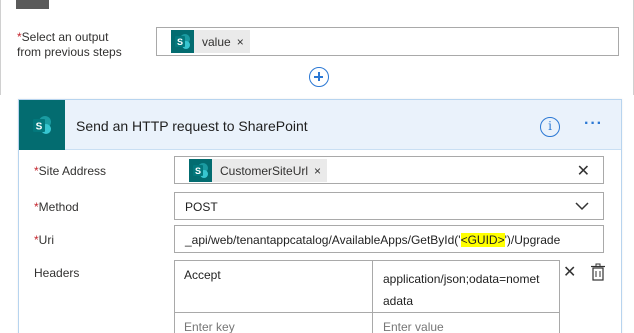  What do you see at coordinates (598, 272) in the screenshot?
I see `switch-to-text-mode-icon` at bounding box center [598, 272].